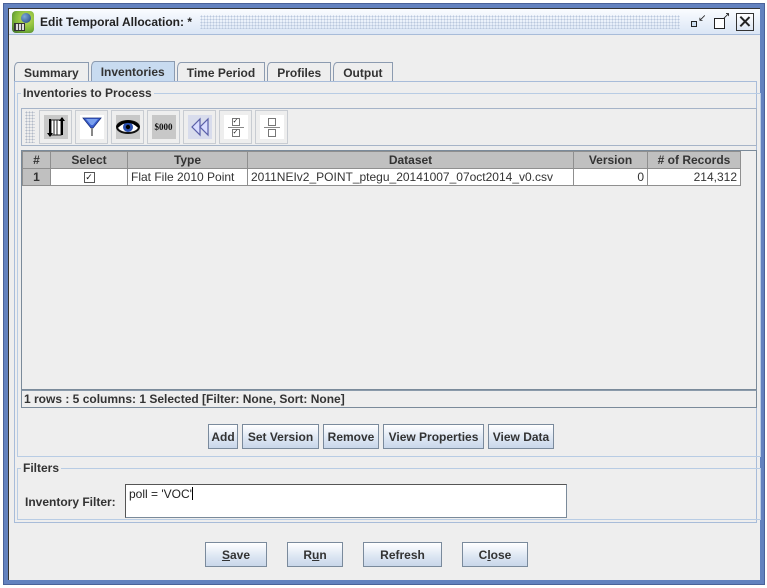 The width and height of the screenshot is (767, 588). I want to click on view-properties-button: View Properties, so click(433, 436).